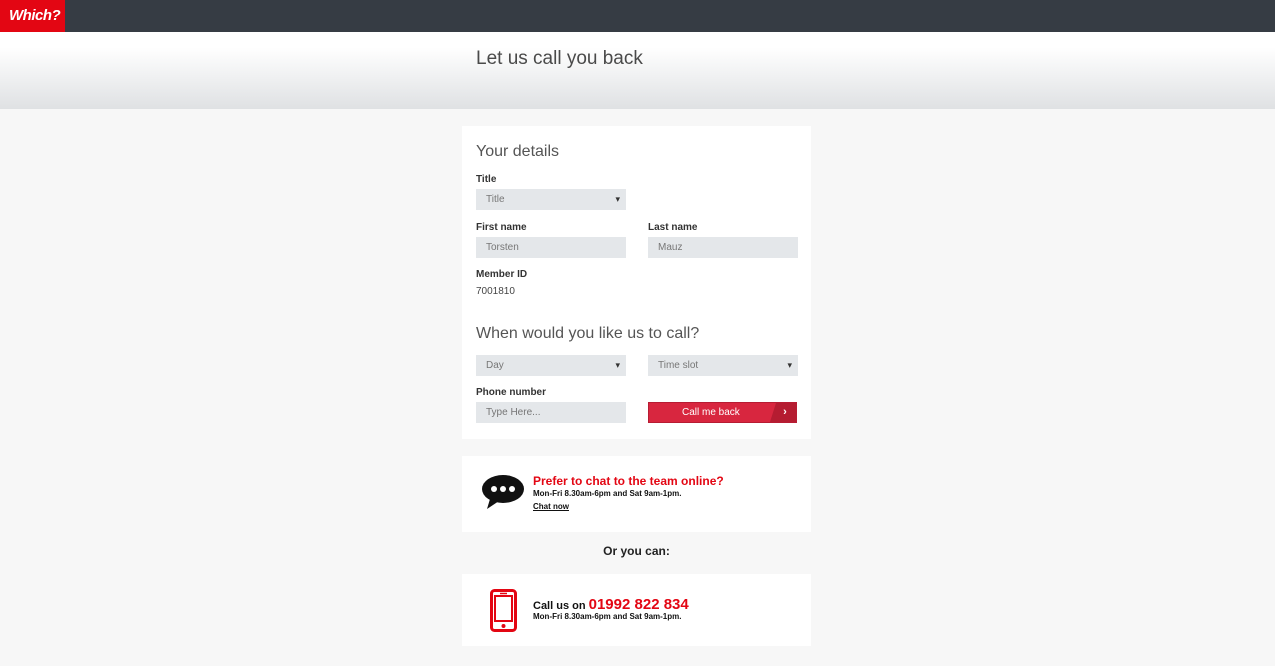 The width and height of the screenshot is (1275, 666). What do you see at coordinates (503, 610) in the screenshot?
I see `mobile-phone-icon` at bounding box center [503, 610].